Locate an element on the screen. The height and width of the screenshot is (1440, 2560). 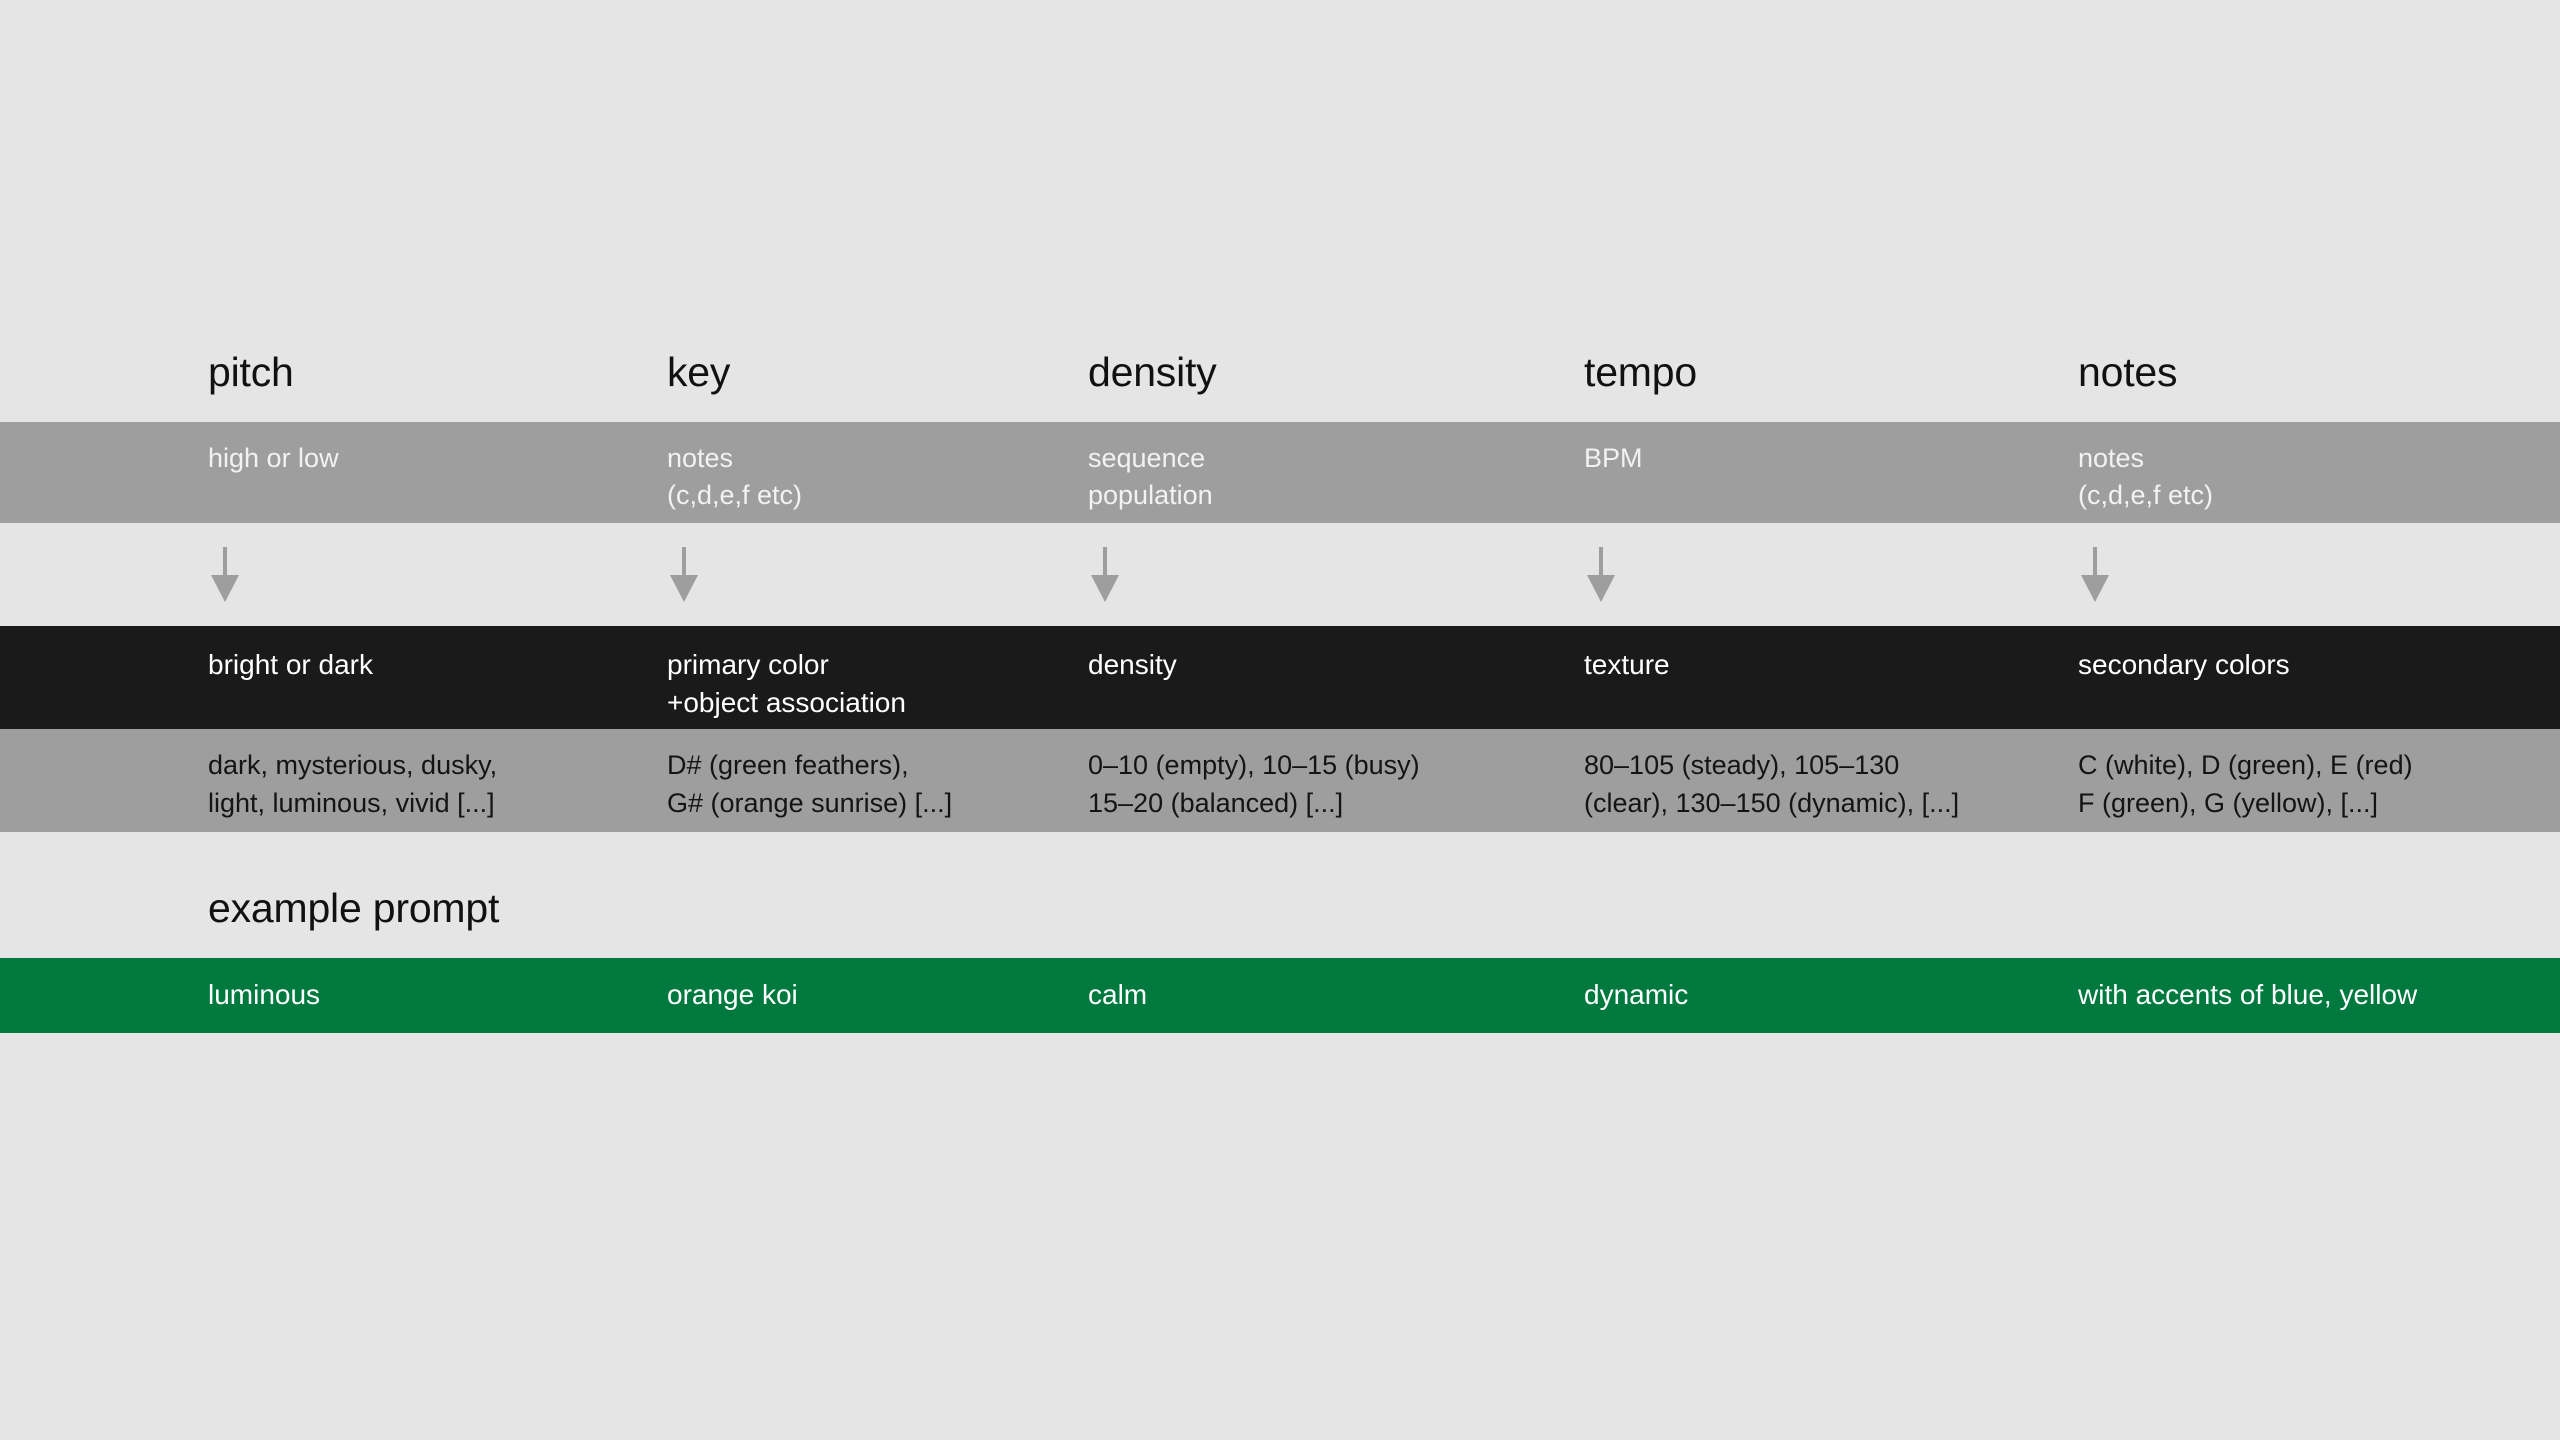
source-cell-text: sequence population is located at coordinates (1150, 476).